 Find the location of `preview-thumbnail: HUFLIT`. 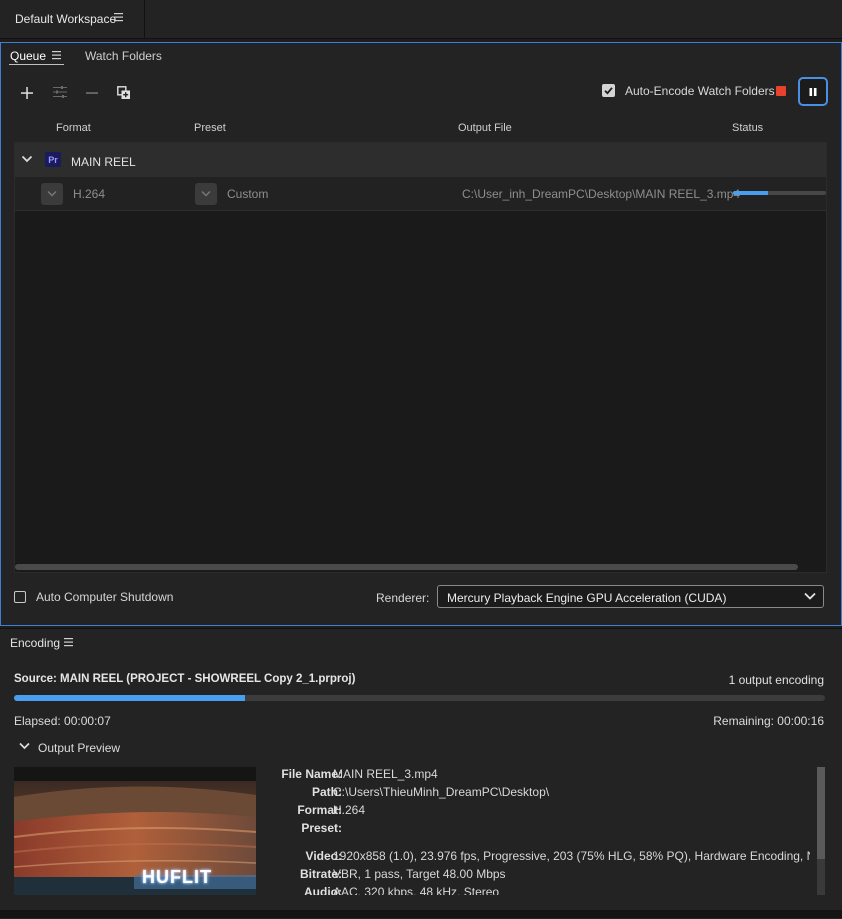

preview-thumbnail: HUFLIT is located at coordinates (135, 831).